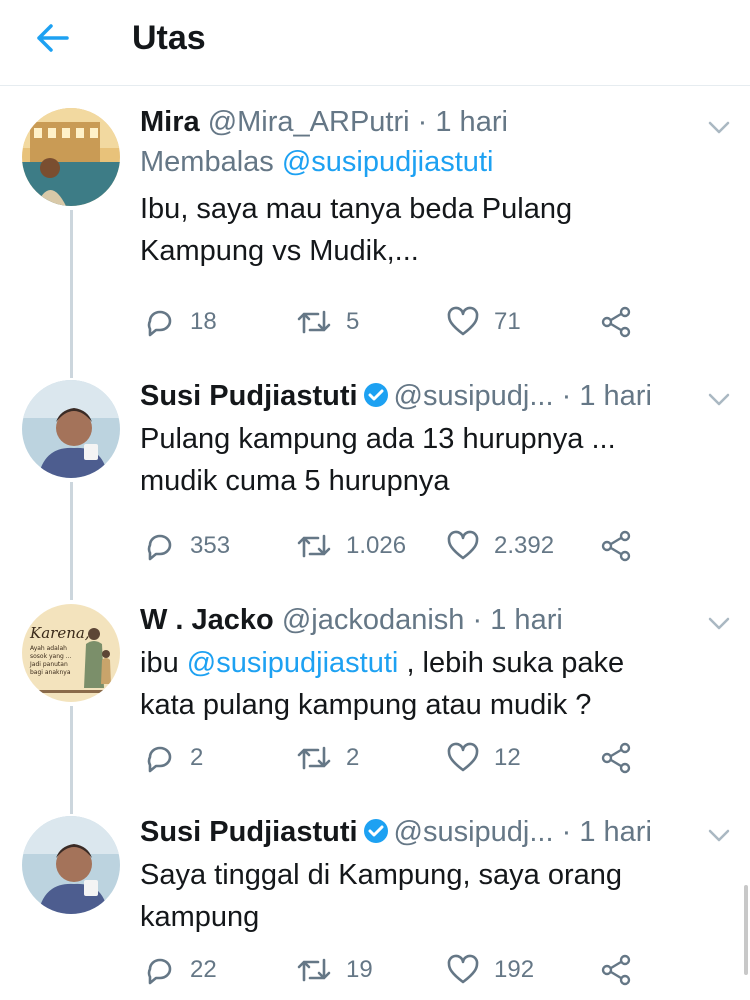 This screenshot has height=1000, width=750. I want to click on retweet-count: 1.026, so click(376, 545).